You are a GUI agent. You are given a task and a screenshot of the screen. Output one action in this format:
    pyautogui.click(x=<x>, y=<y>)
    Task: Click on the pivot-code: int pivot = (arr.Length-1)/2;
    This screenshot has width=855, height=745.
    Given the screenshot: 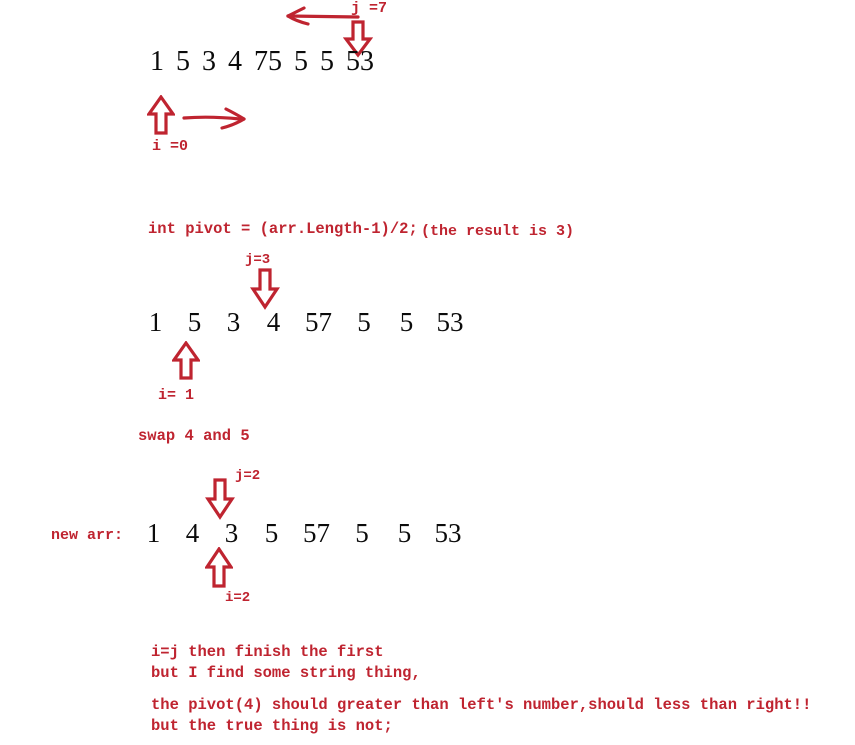 What is the action you would take?
    pyautogui.click(x=283, y=229)
    